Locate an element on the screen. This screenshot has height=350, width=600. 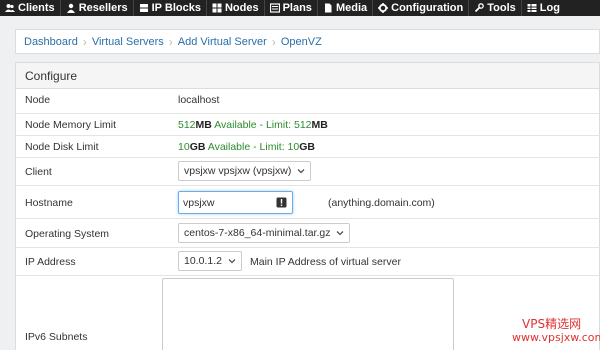
os-select: centos-7-x86_64-minimal.tar.gz is located at coordinates (264, 233).